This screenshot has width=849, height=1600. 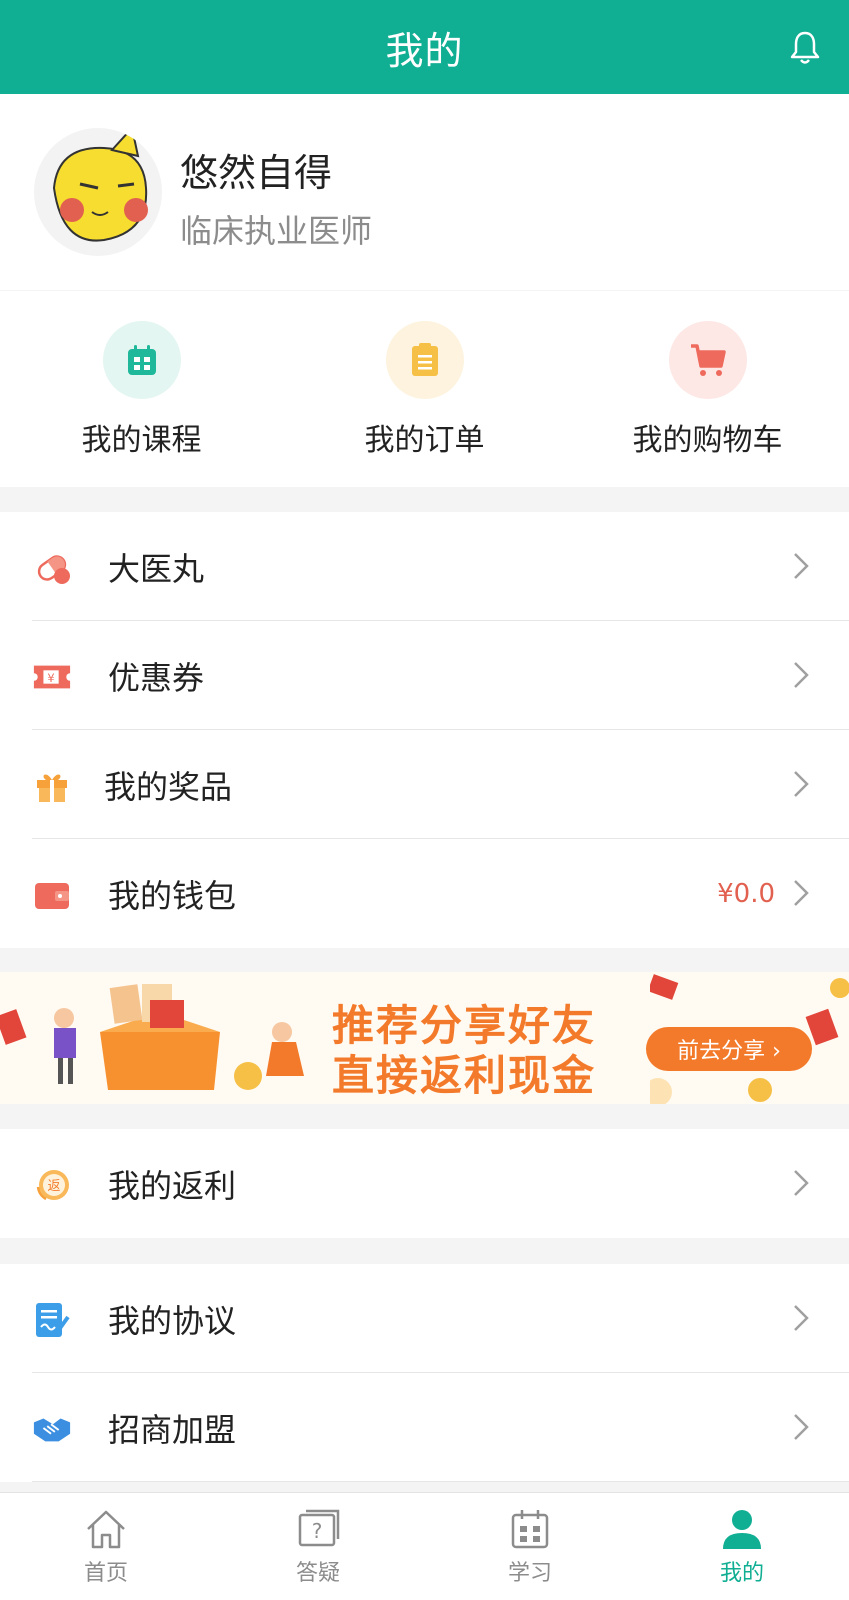 What do you see at coordinates (464, 1075) in the screenshot?
I see `banner-subheadline: 直接返利现金` at bounding box center [464, 1075].